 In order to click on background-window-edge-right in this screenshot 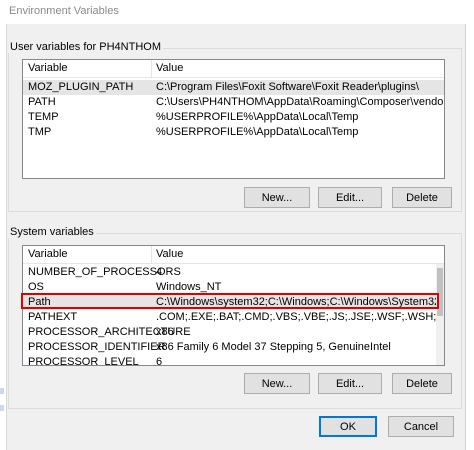, I will do `click(469, 225)`.